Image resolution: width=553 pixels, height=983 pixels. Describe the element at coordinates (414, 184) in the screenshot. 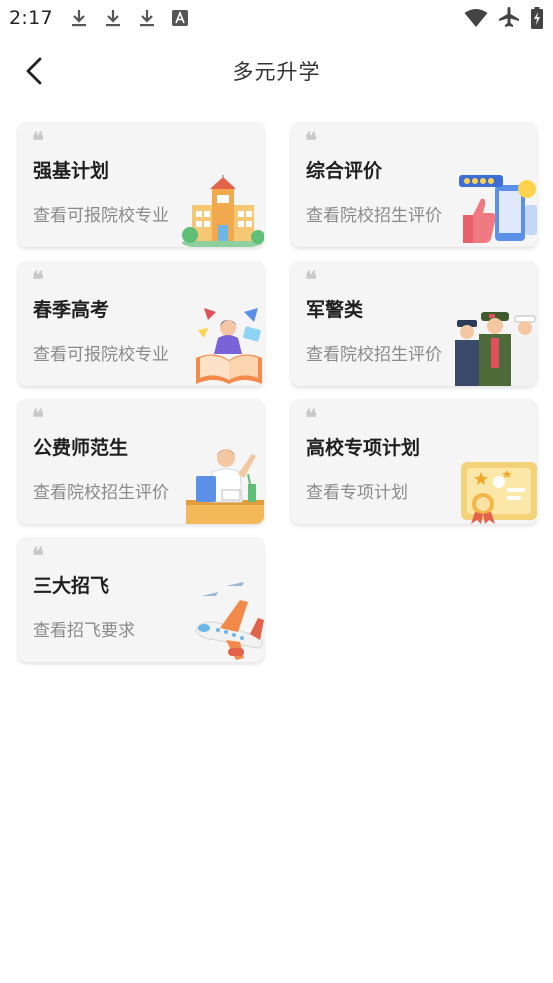

I see `card-comprehensive-evaluation: ❝ 综合评价 查看院校招生评价` at that location.